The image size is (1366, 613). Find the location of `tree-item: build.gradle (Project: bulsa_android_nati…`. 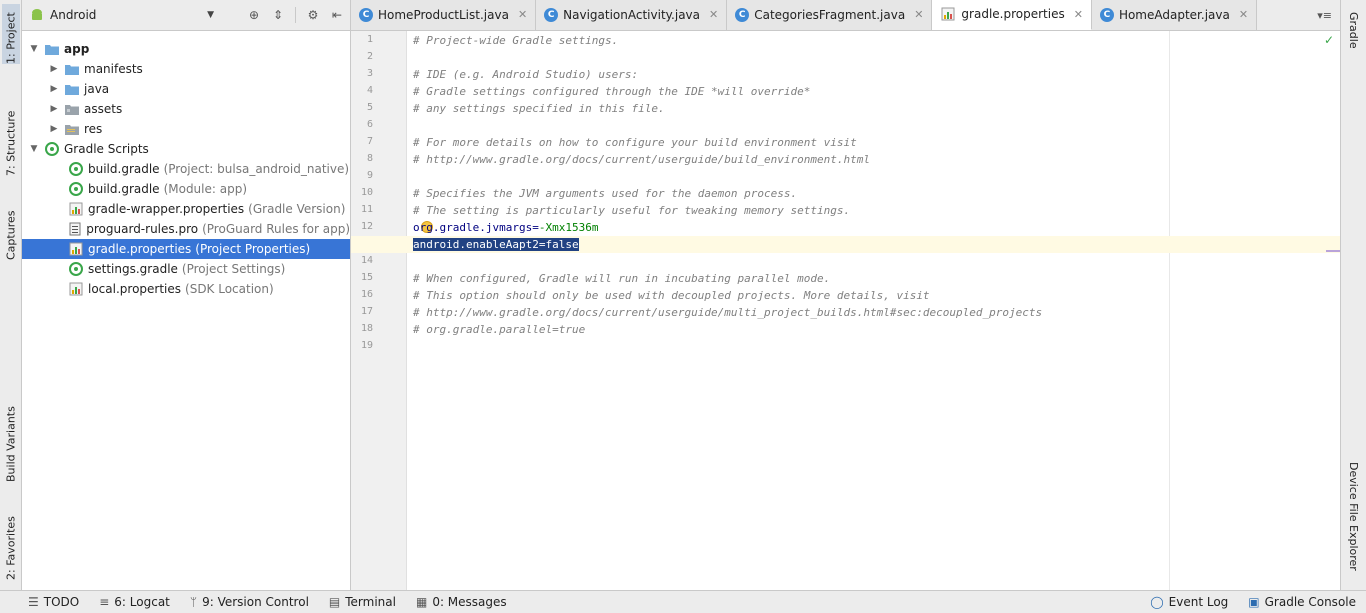

tree-item: build.gradle (Project: bulsa_android_nati… is located at coordinates (186, 169).